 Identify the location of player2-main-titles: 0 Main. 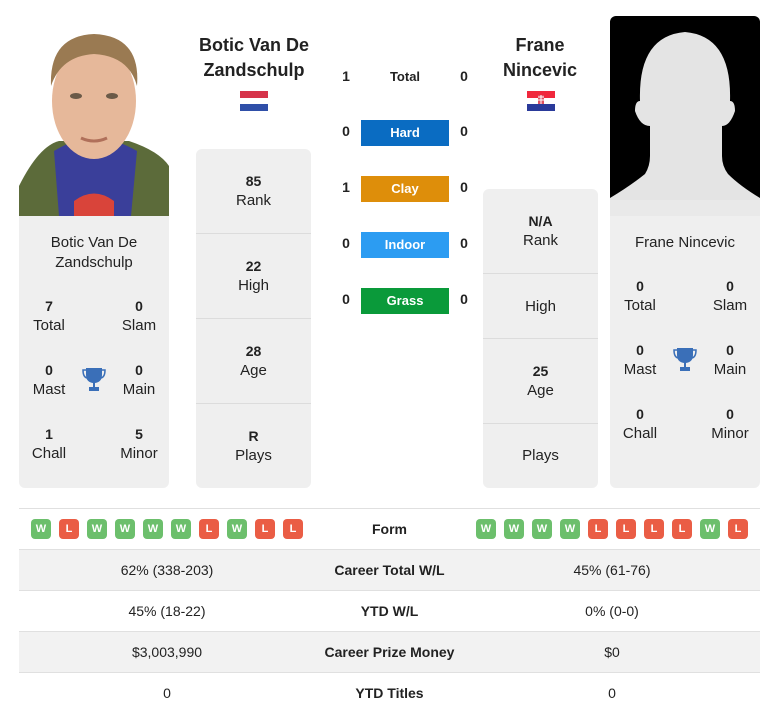
(730, 360).